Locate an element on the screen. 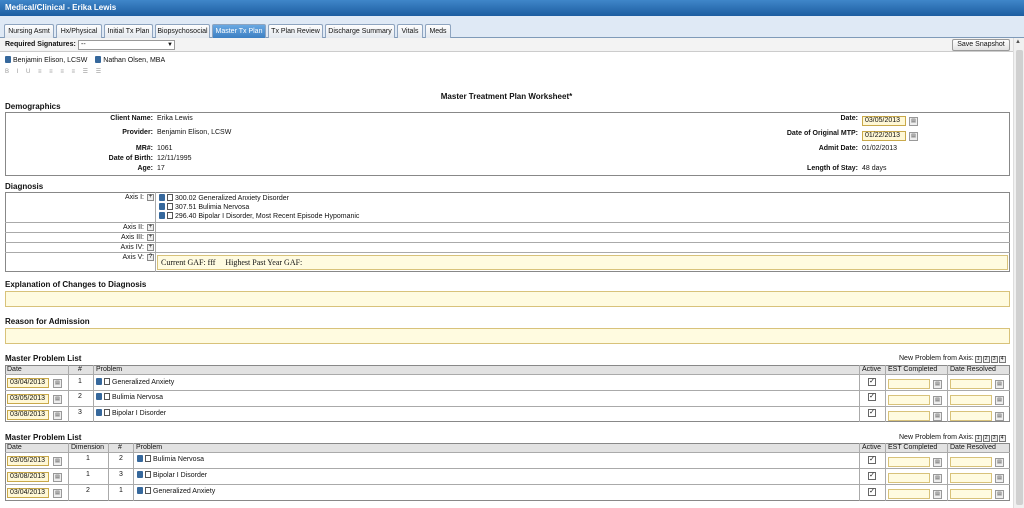 The image size is (1024, 508). tab-meds: Meds is located at coordinates (438, 31).